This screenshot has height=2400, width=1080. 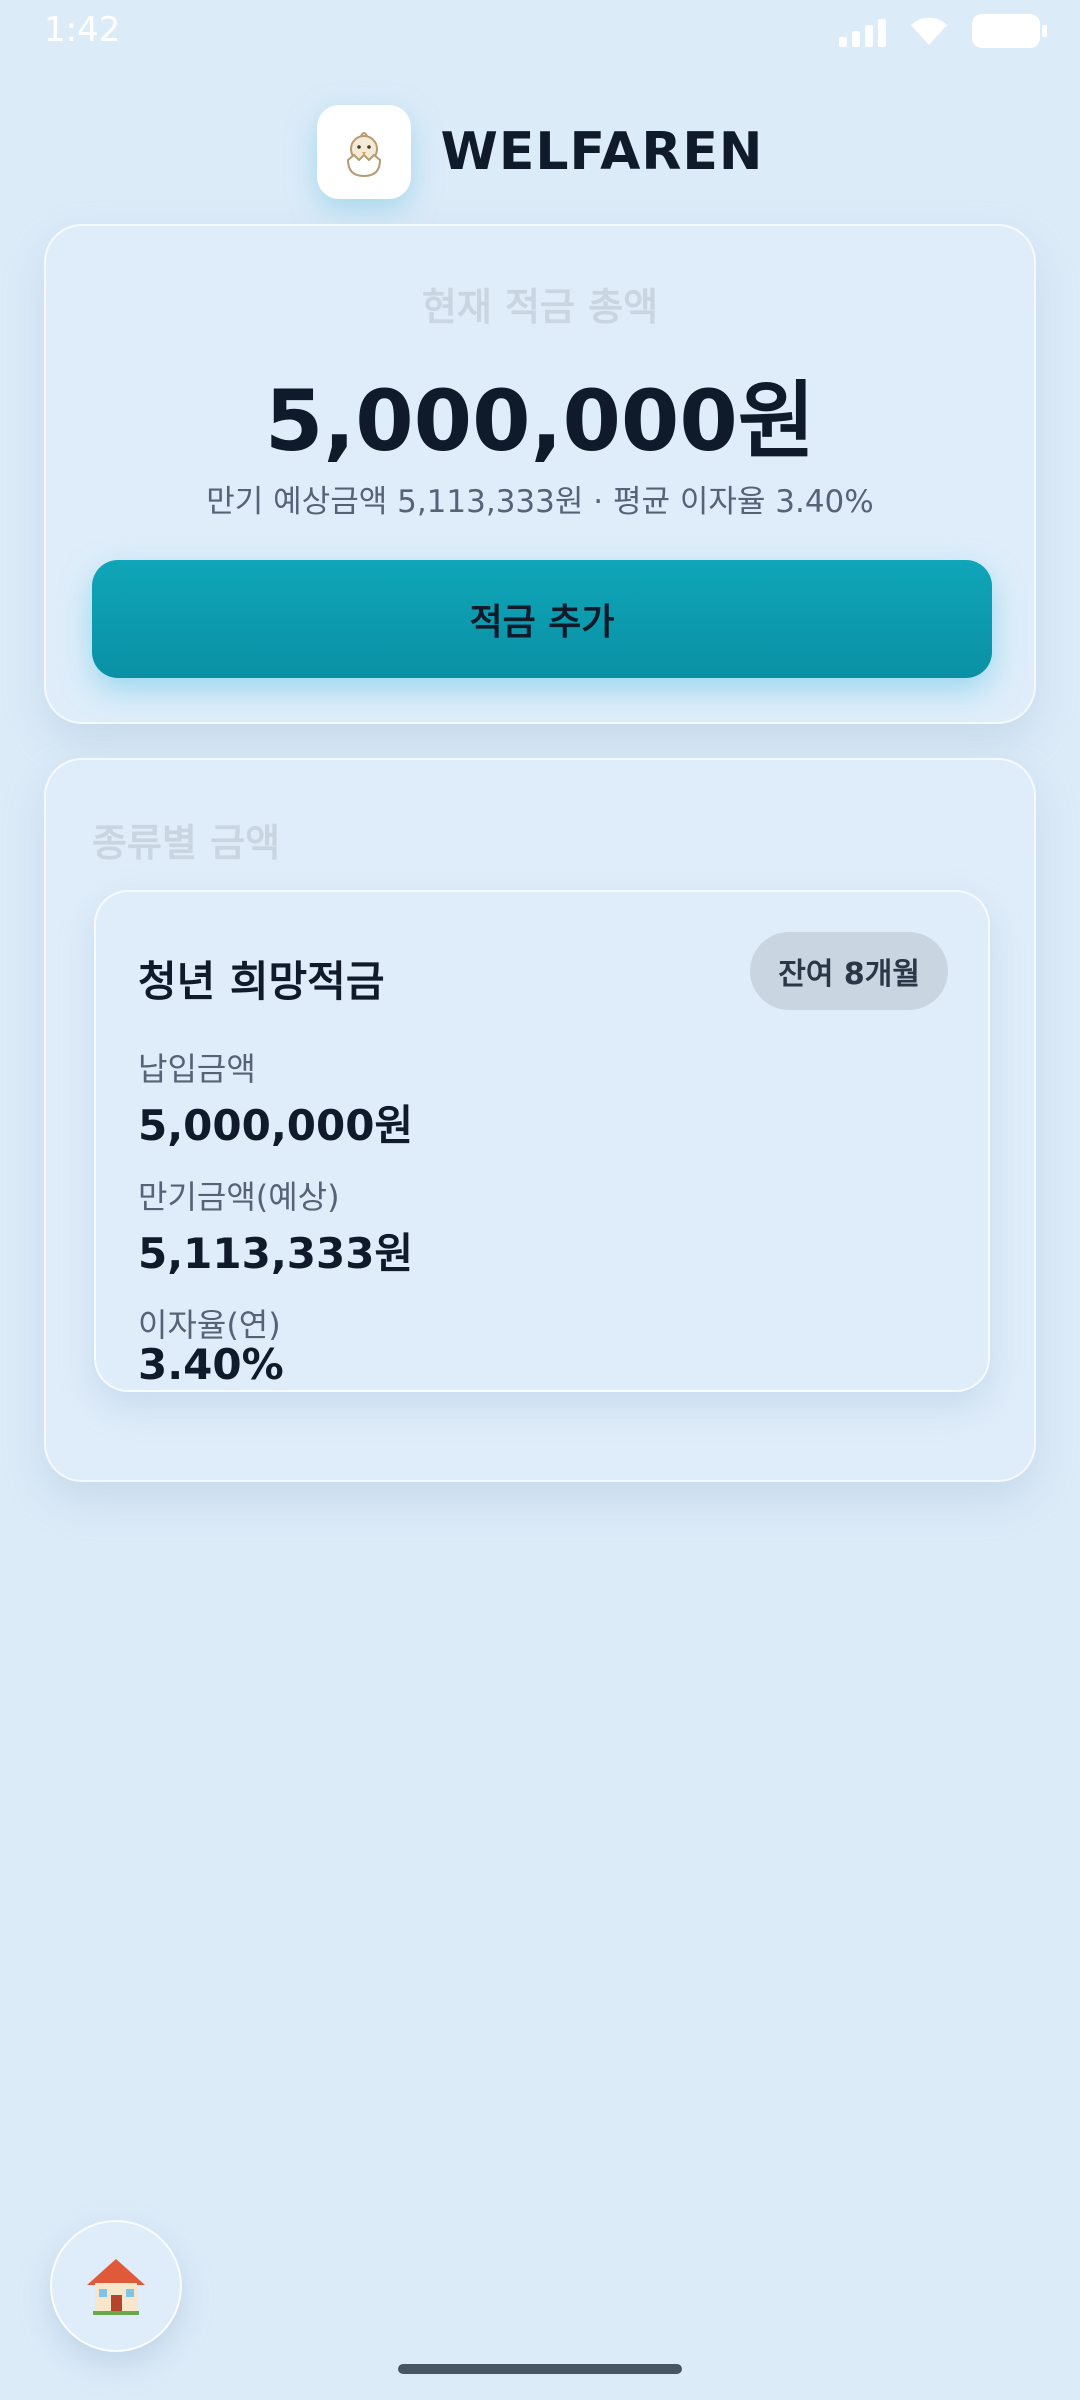 I want to click on deposit-amount-value: 5,000,000원, so click(x=276, y=1125).